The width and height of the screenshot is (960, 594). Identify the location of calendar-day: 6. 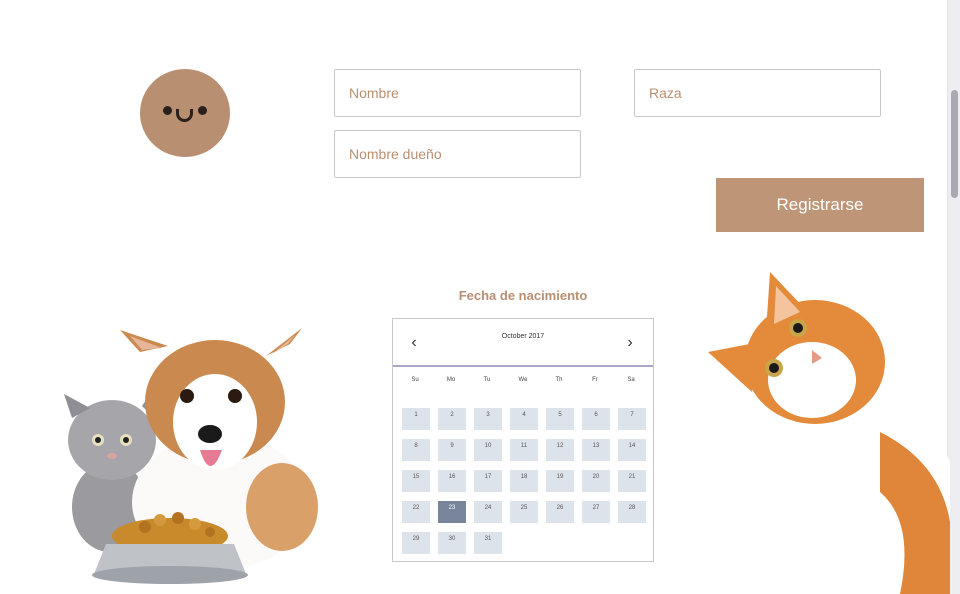
(596, 419).